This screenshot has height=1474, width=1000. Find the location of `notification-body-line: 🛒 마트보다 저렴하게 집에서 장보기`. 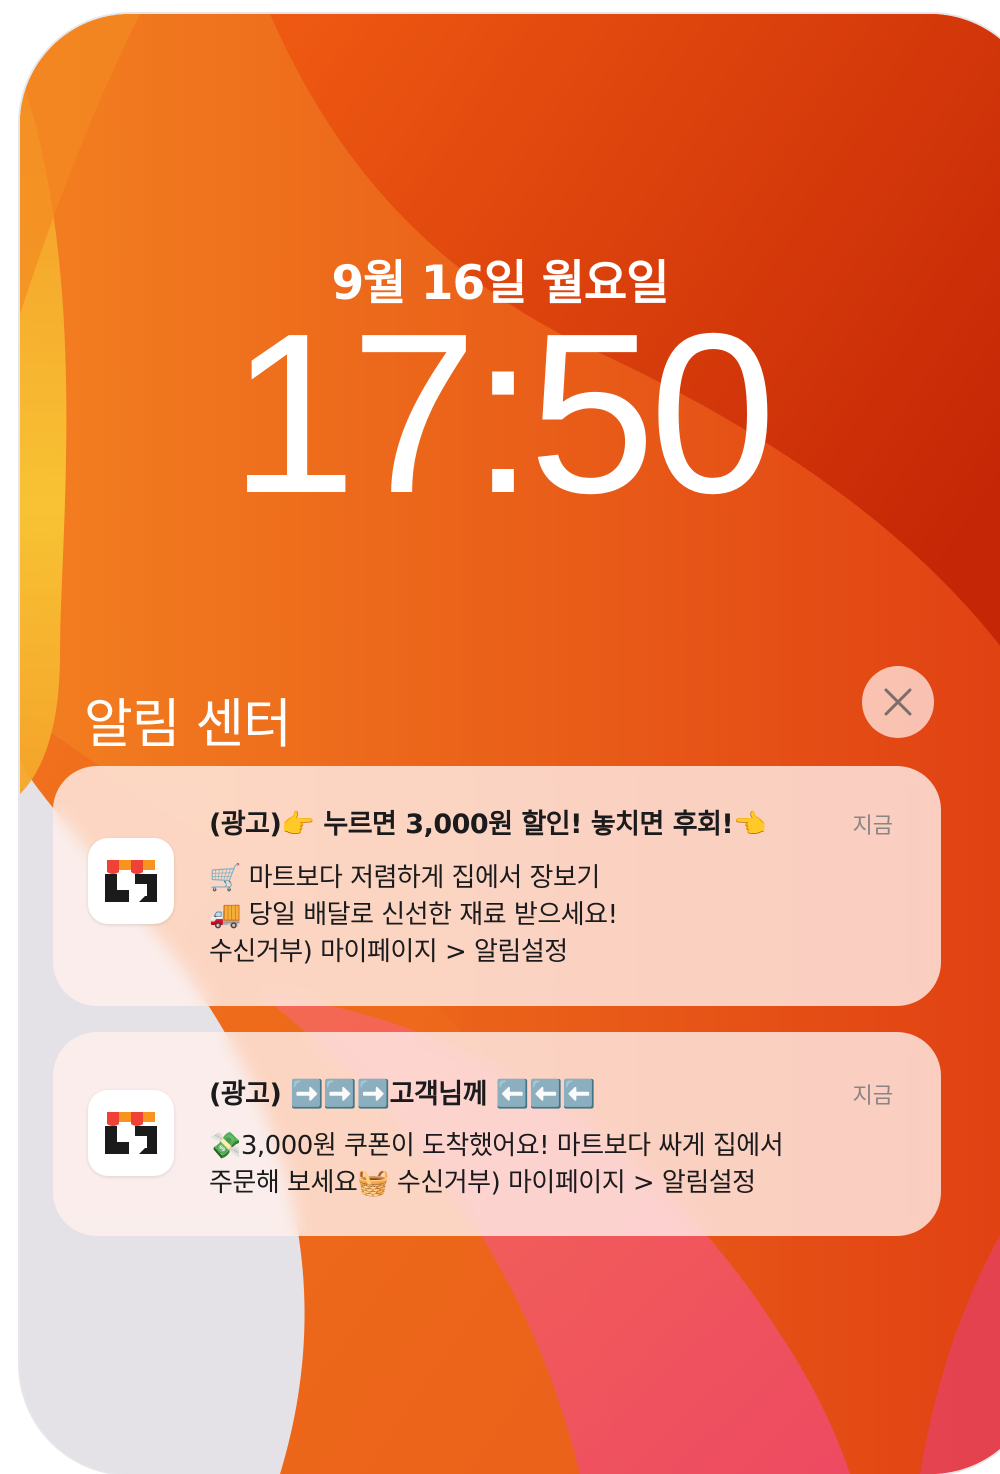

notification-body-line: 🛒 마트보다 저렴하게 집에서 장보기 is located at coordinates (404, 878).